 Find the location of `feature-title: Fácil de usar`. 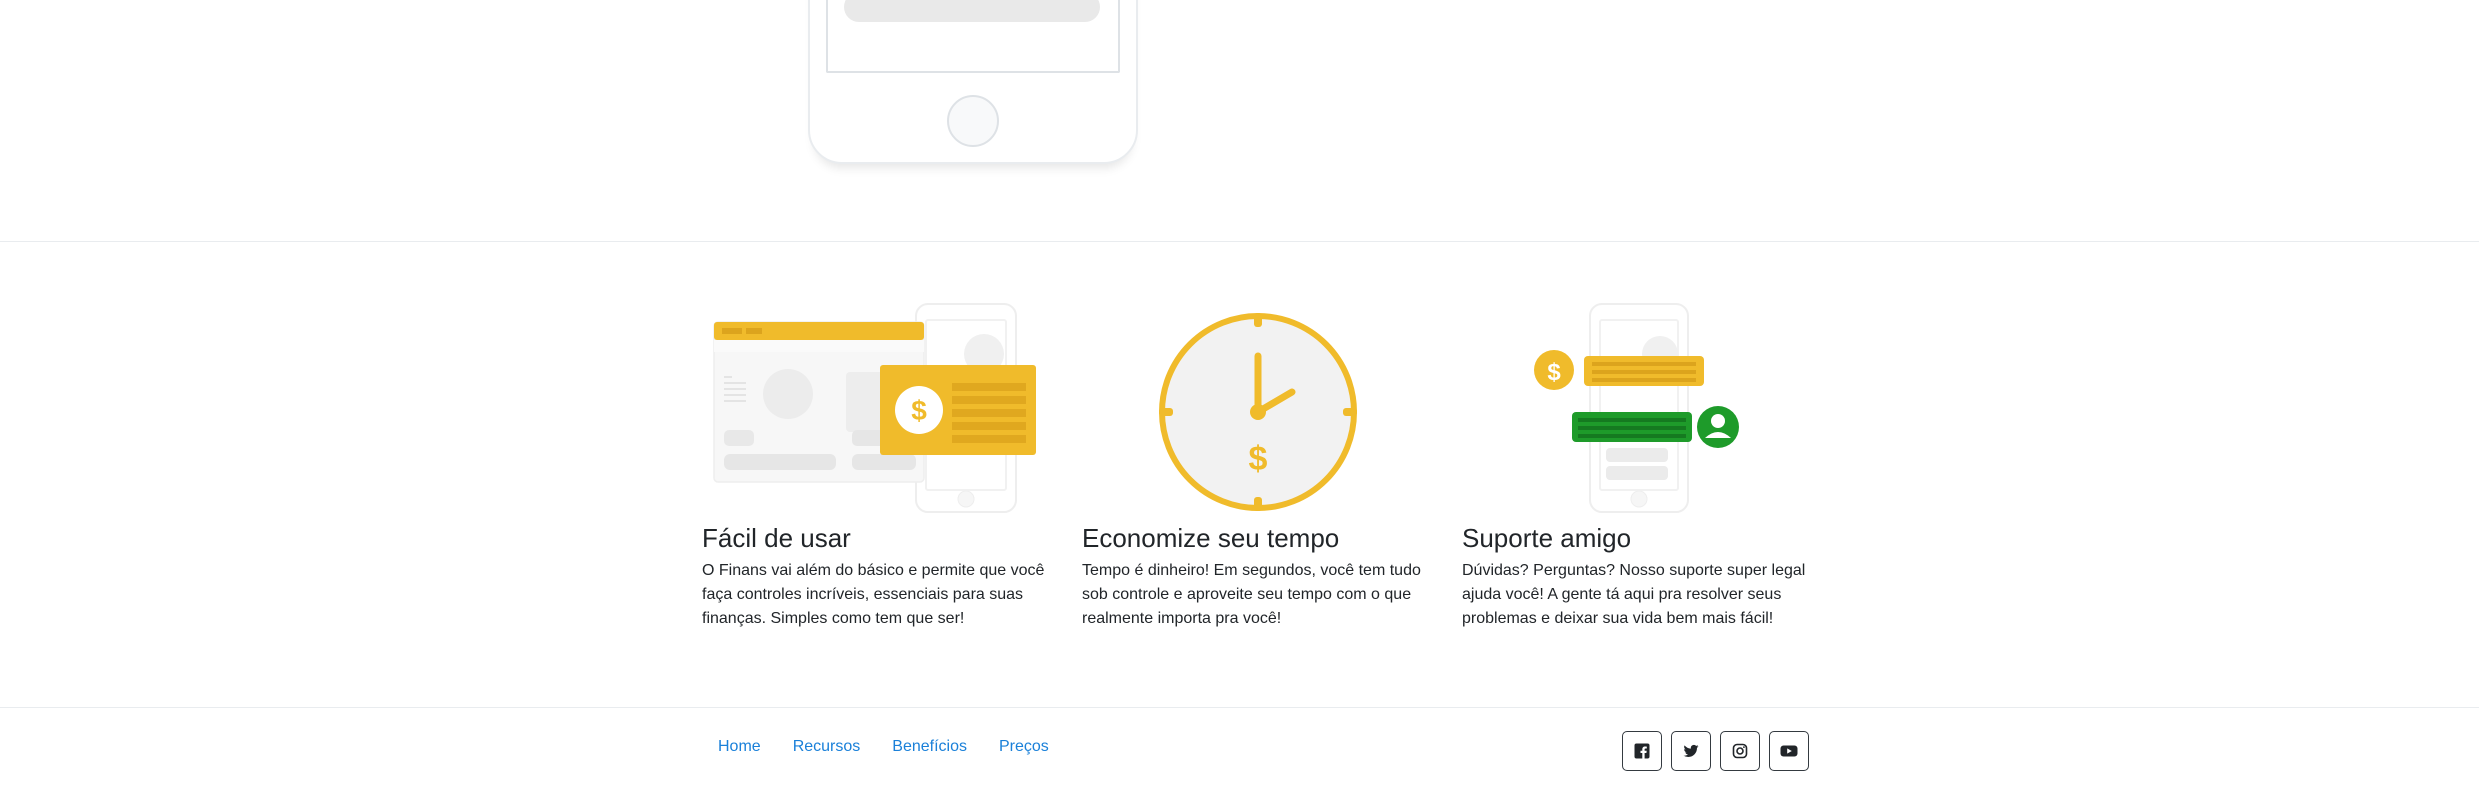

feature-title: Fácil de usar is located at coordinates (776, 538).